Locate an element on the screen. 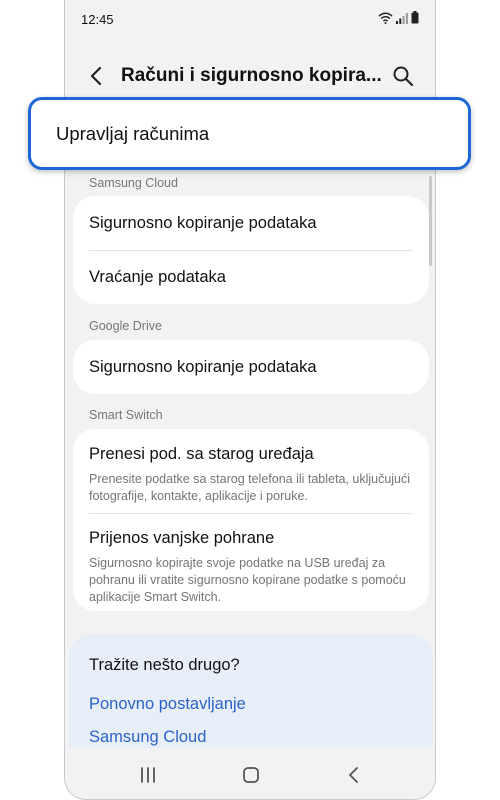 The height and width of the screenshot is (800, 500). search-icon is located at coordinates (403, 76).